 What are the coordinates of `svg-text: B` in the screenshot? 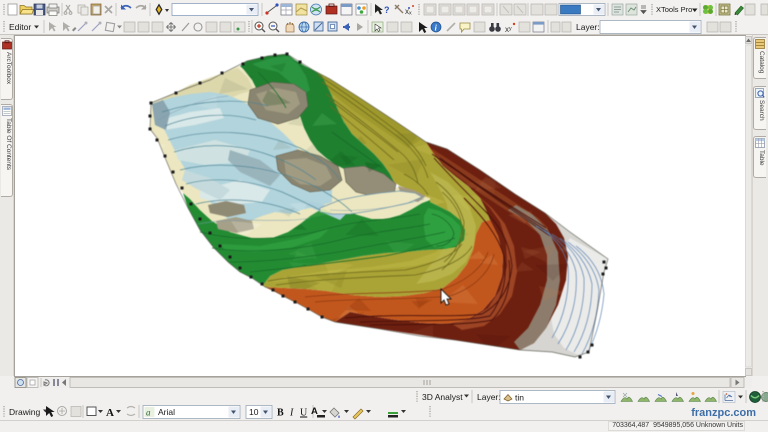 It's located at (280, 413).